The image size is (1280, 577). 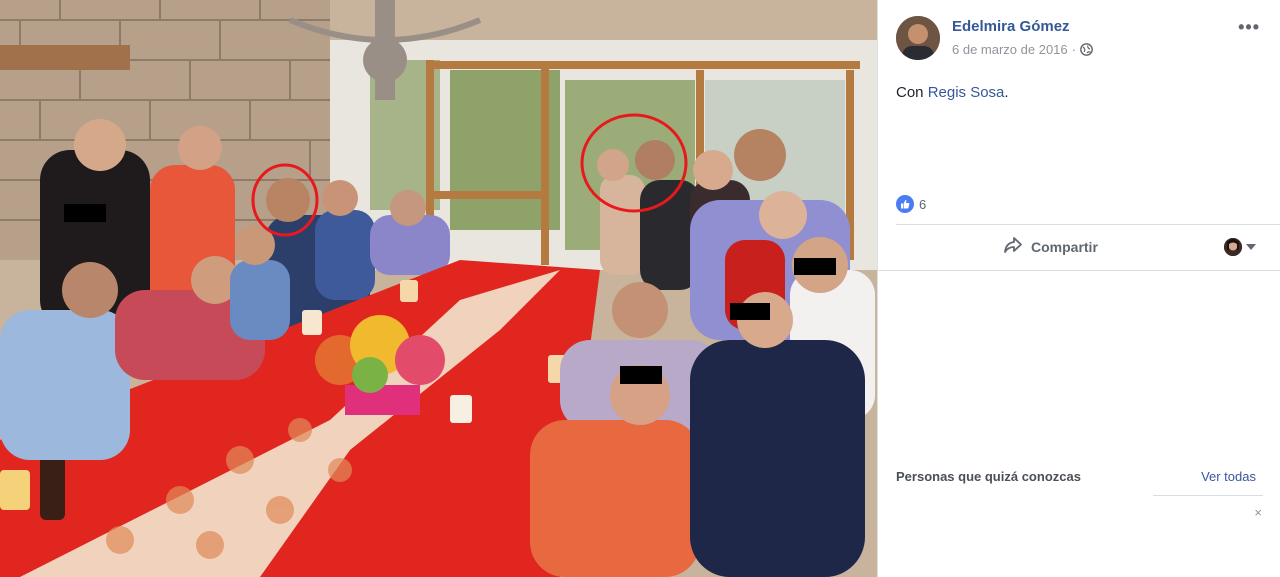 I want to click on audience-selector, so click(x=1240, y=247).